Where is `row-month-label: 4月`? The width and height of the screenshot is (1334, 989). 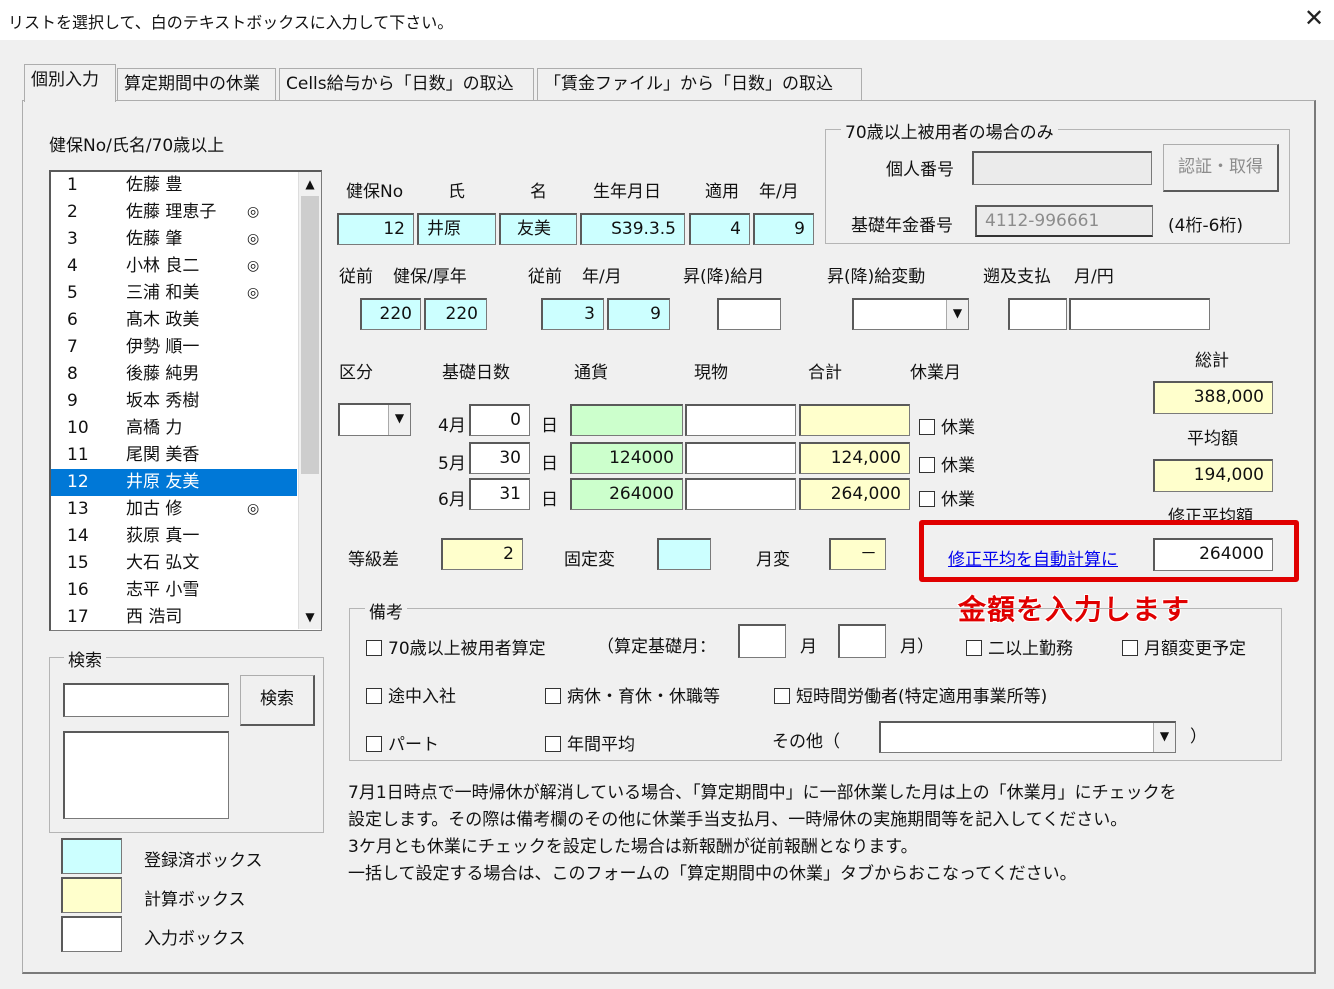 row-month-label: 4月 is located at coordinates (452, 426).